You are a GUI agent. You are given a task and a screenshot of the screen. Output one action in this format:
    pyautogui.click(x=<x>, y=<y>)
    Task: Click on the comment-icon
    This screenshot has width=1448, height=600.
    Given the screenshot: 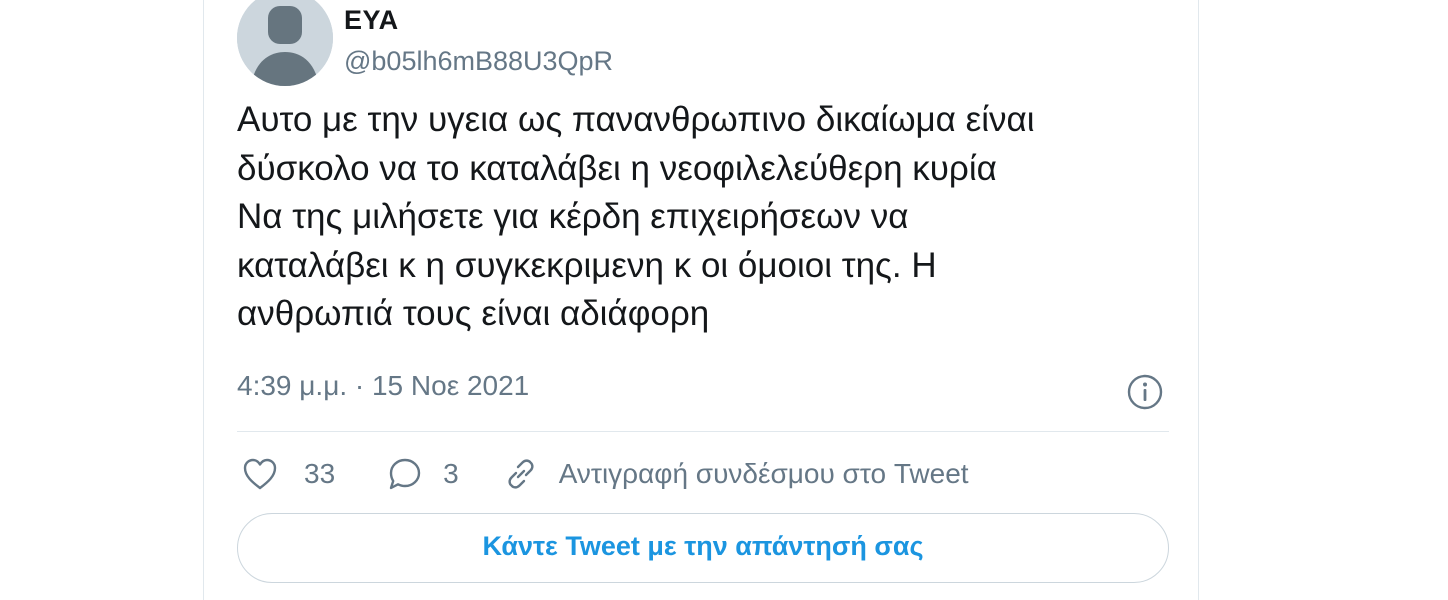 What is the action you would take?
    pyautogui.click(x=405, y=474)
    